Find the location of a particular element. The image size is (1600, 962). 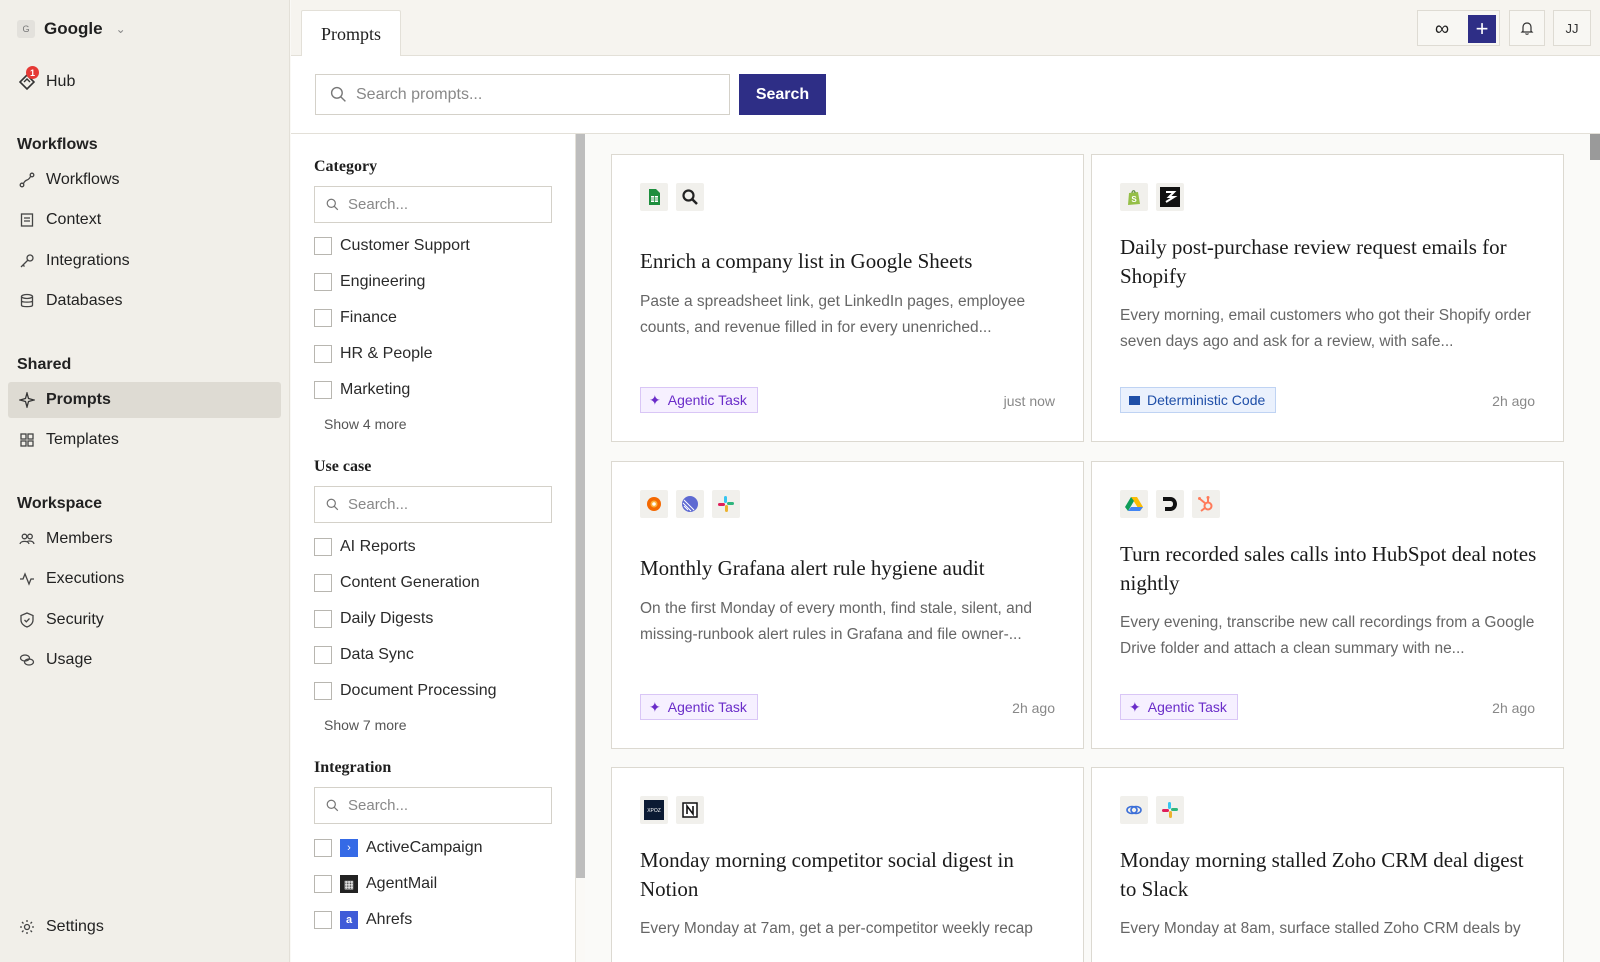

category-show-more: Show 4 more is located at coordinates (365, 424).